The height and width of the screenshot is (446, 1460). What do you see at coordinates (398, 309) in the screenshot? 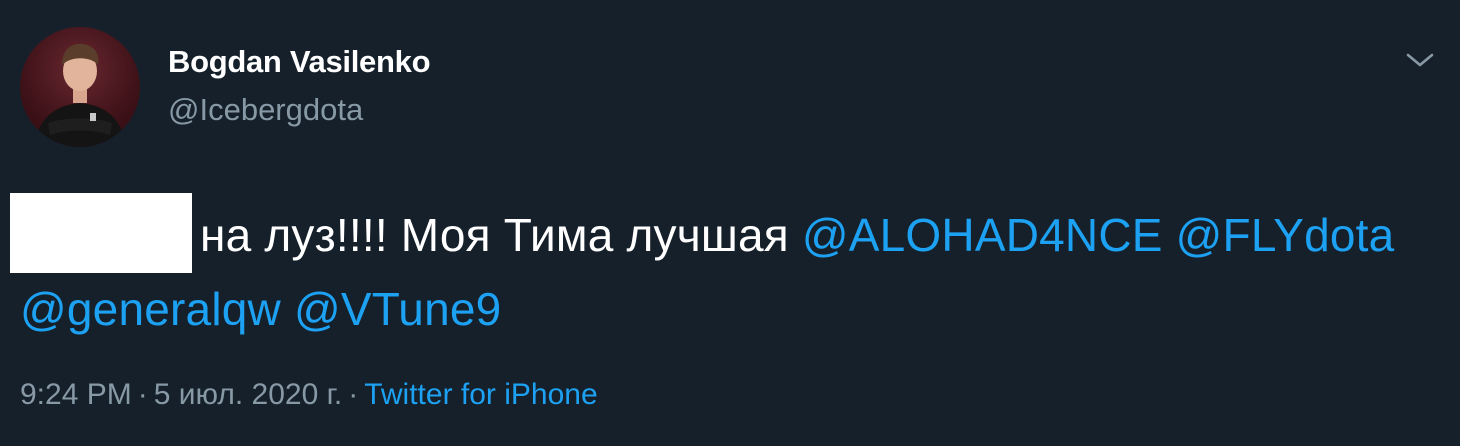
I see `mention-link: @VTune9` at bounding box center [398, 309].